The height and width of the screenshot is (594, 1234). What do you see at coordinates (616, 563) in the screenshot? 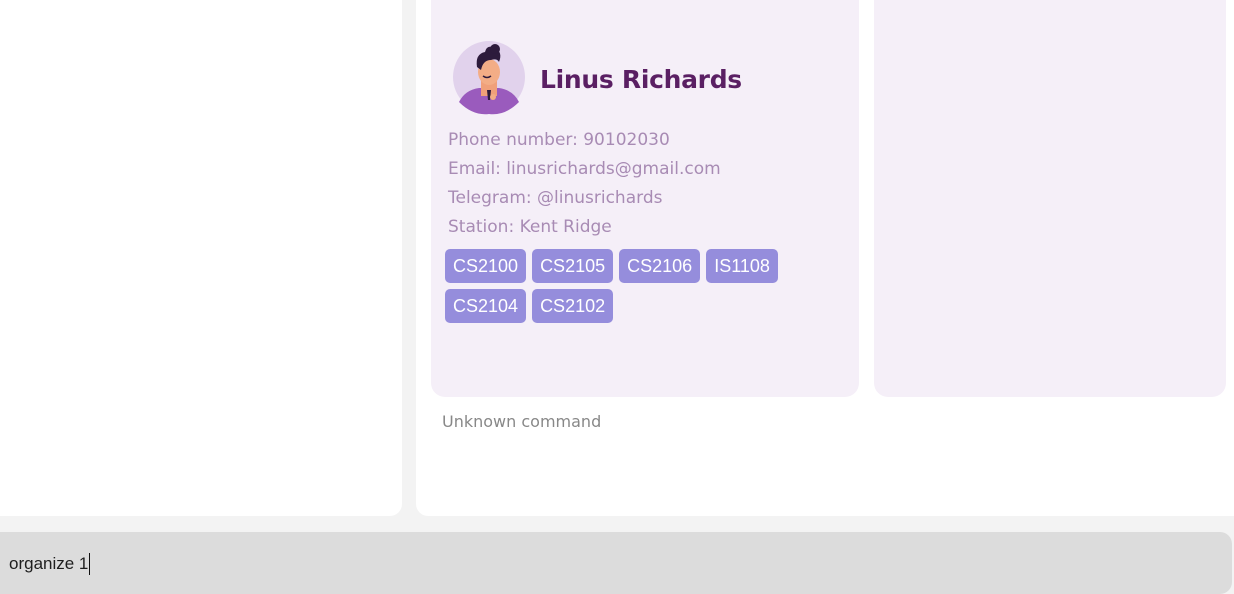
I see `command-box` at bounding box center [616, 563].